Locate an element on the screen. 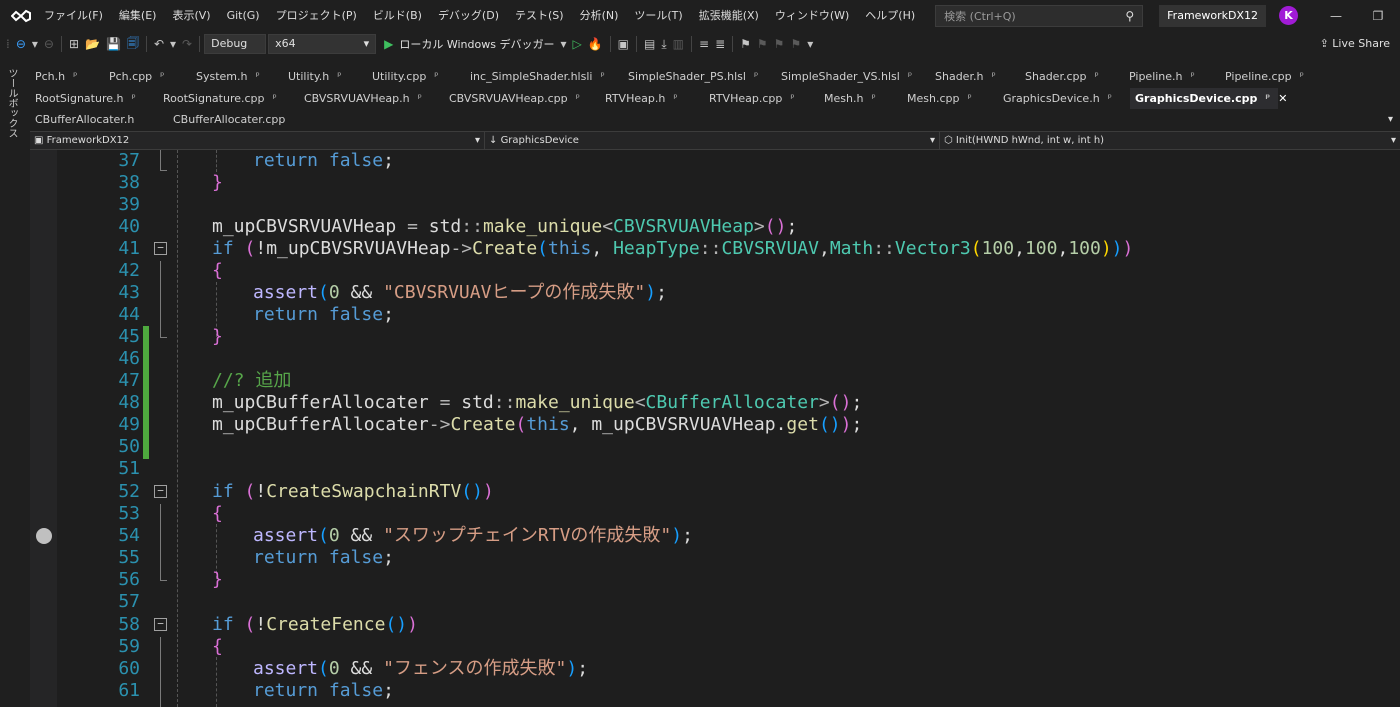 The image size is (1400, 707). tab-graphicsdevice-h: GraphicsDevice.h ᵖ is located at coordinates (1064, 98).